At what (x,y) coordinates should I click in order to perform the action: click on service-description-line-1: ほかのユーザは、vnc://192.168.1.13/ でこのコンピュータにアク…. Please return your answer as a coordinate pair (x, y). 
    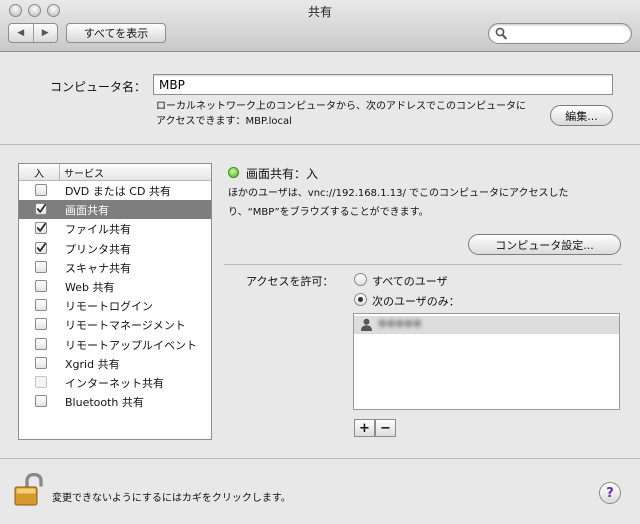
    Looking at the image, I should click on (398, 193).